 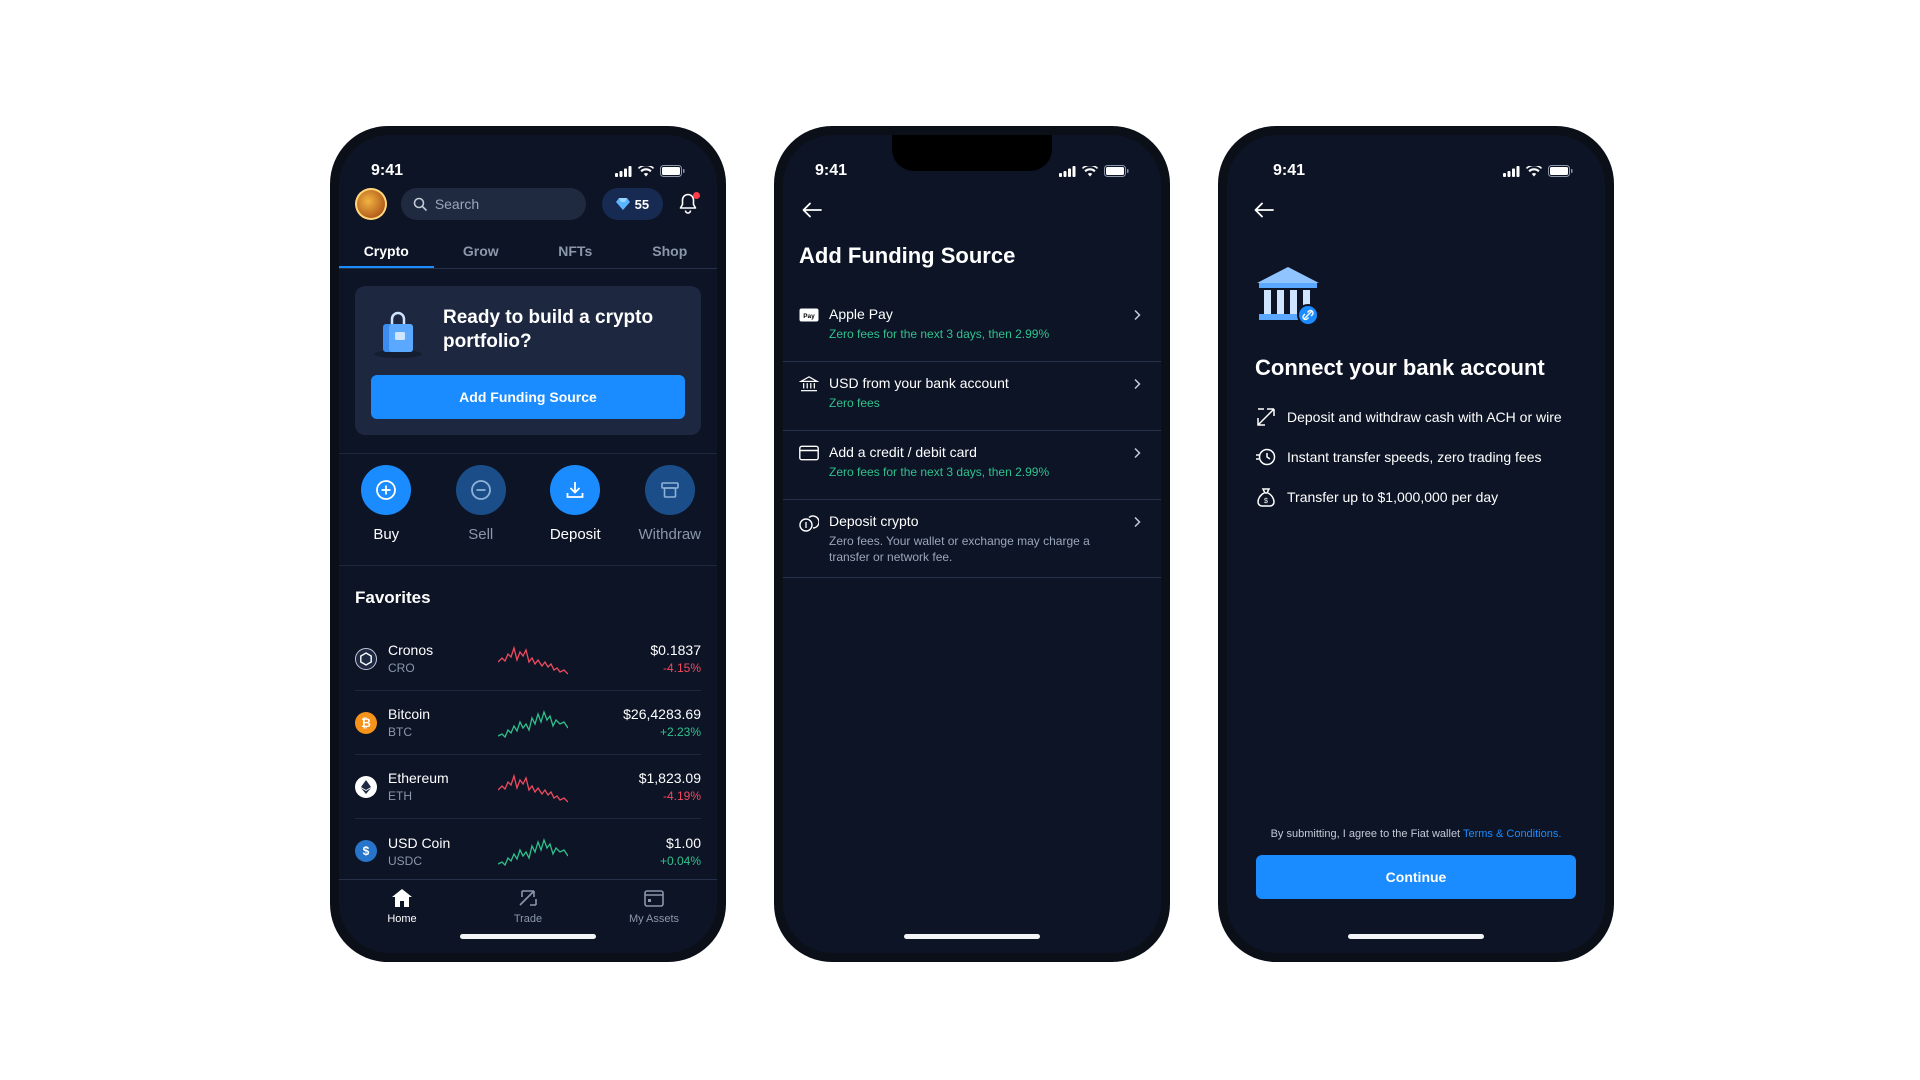 I want to click on add-funding-source-button: Add Funding Source, so click(x=528, y=397).